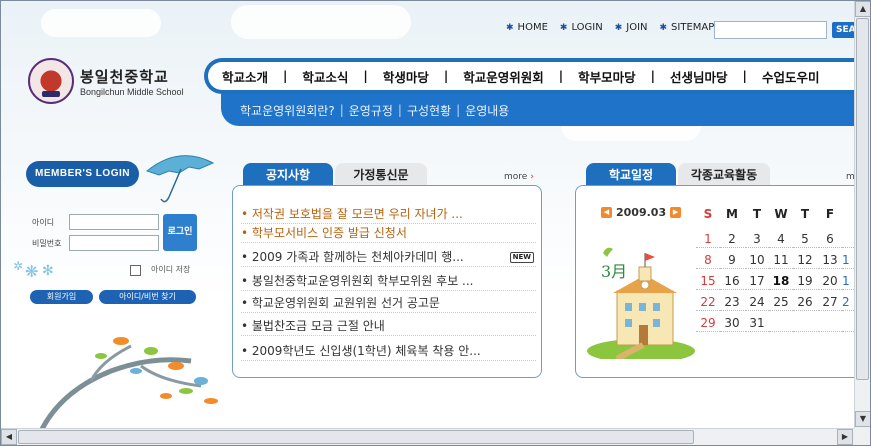 Image resolution: width=871 pixels, height=446 pixels. What do you see at coordinates (388, 326) in the screenshot?
I see `notice-item: • 불법찬조금 모금 근절 안내` at bounding box center [388, 326].